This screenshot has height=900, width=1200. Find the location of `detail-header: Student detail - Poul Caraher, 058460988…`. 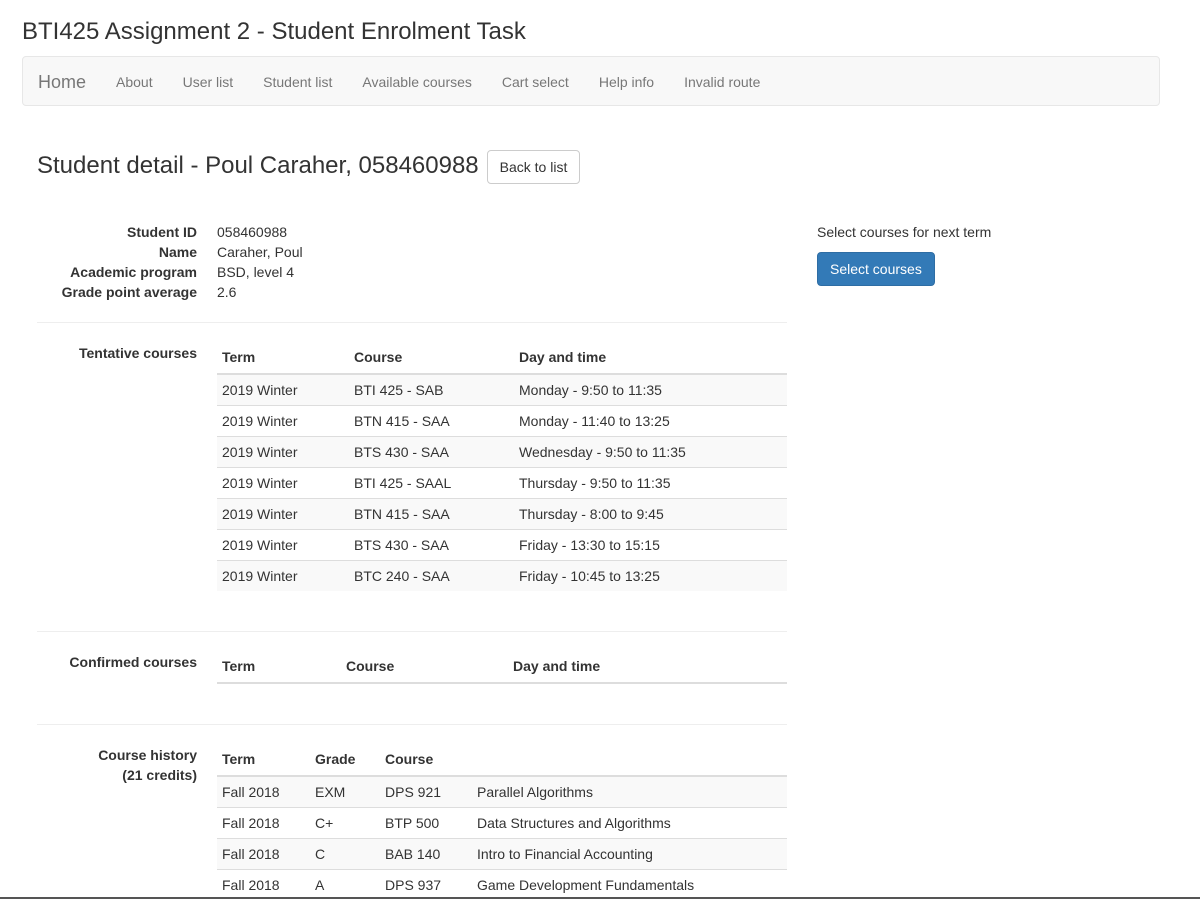

detail-header: Student detail - Poul Caraher, 058460988… is located at coordinates (309, 166).